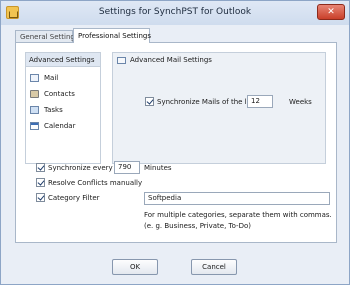 The height and width of the screenshot is (285, 350). I want to click on calendar-icon, so click(34, 126).